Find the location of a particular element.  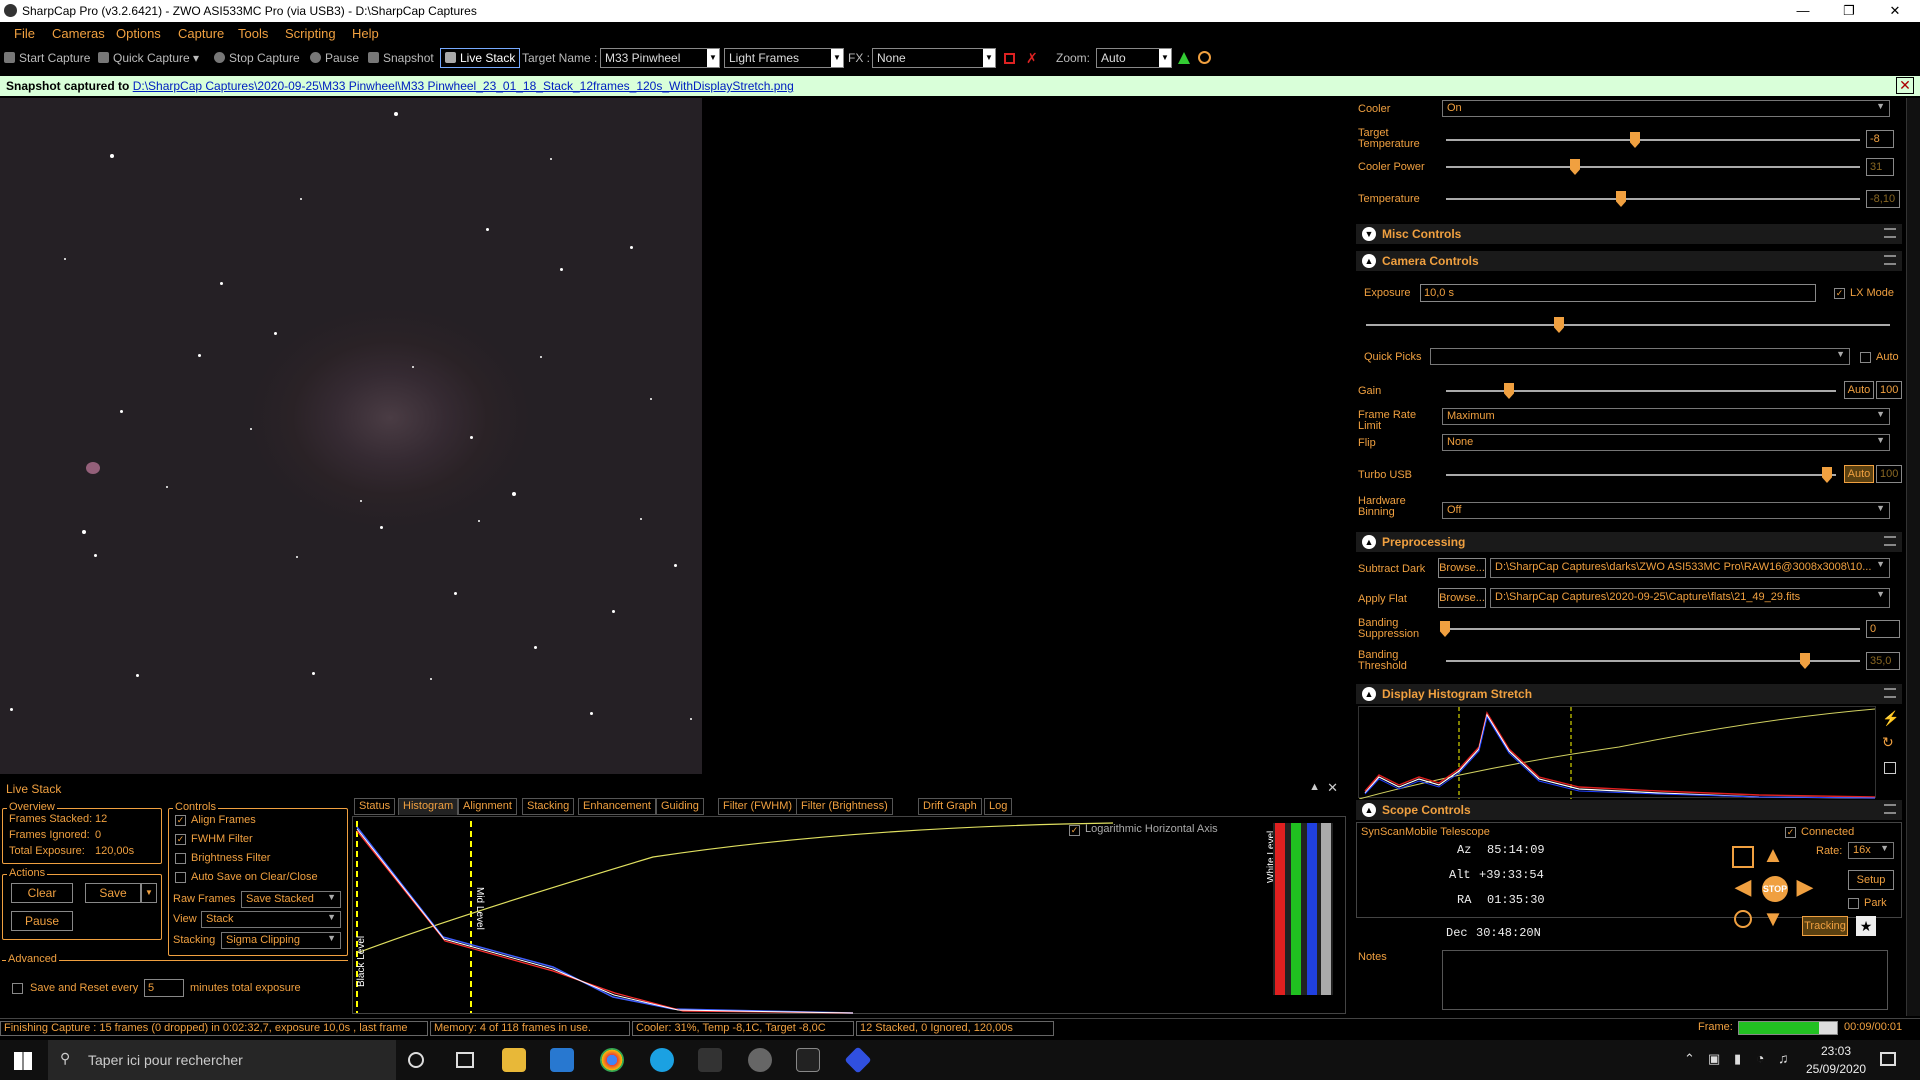

tab-enhancement: Enhancement is located at coordinates (617, 806).